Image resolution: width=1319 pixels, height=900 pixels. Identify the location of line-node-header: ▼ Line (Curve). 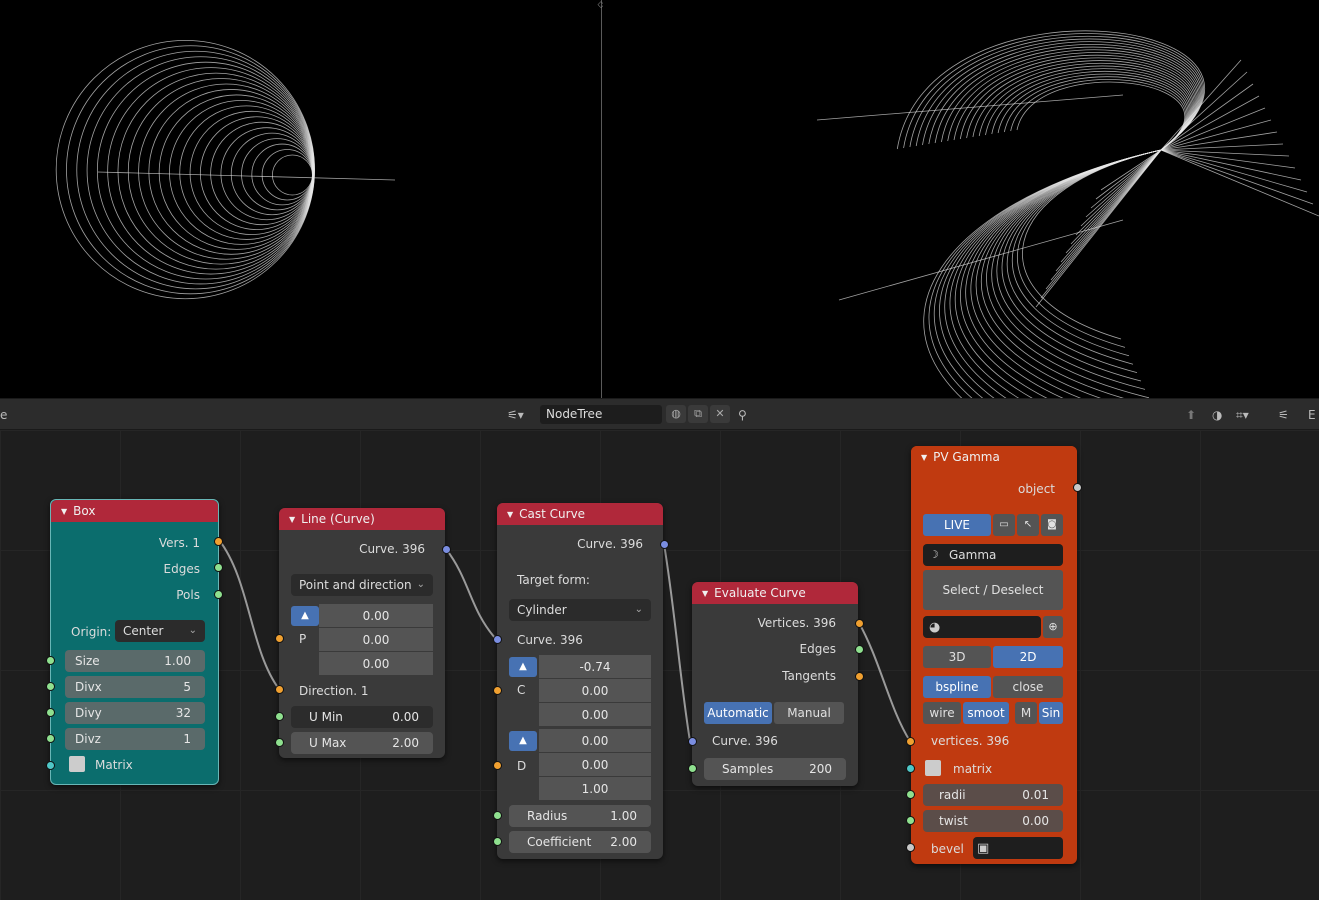
(362, 519).